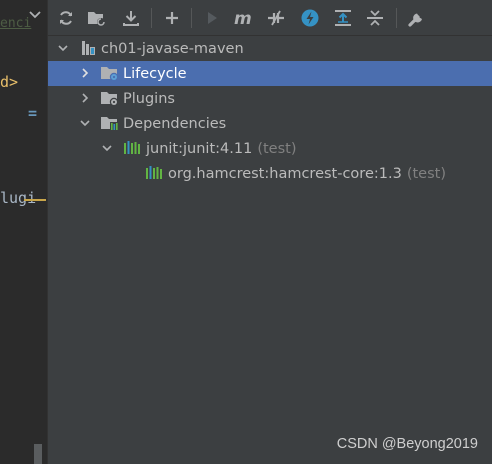 Image resolution: width=492 pixels, height=464 pixels. I want to click on plugins-label: Plugins, so click(149, 98).